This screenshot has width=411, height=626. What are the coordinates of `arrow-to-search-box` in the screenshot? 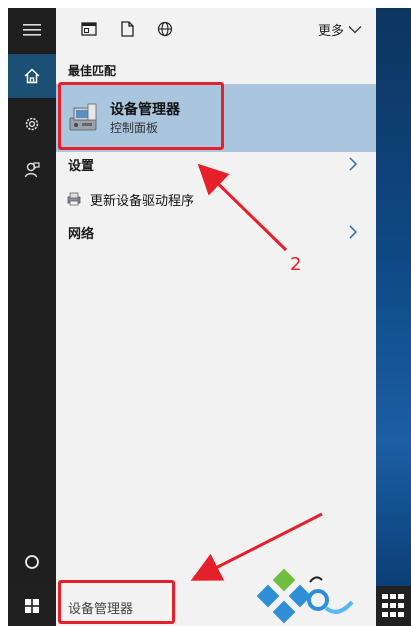 It's located at (256, 546).